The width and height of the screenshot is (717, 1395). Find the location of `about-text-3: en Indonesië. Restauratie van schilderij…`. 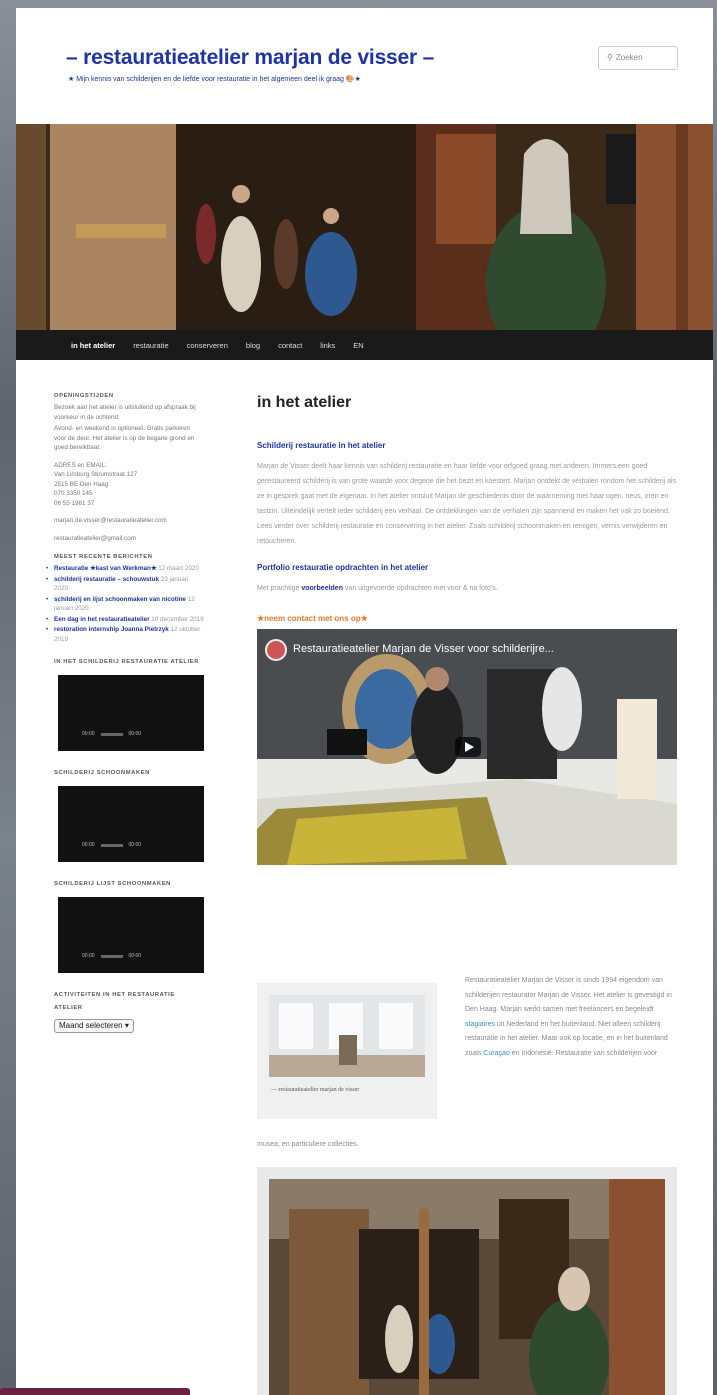

about-text-3: en Indonesië. Restauratie van schilderij… is located at coordinates (583, 1053).